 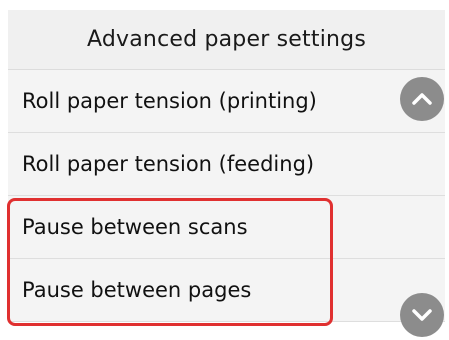 I want to click on scroll-up-button, so click(x=422, y=99).